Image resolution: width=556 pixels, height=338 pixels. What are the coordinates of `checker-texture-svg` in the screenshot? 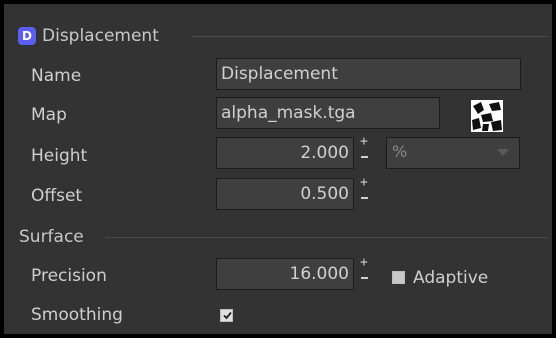 It's located at (487, 116).